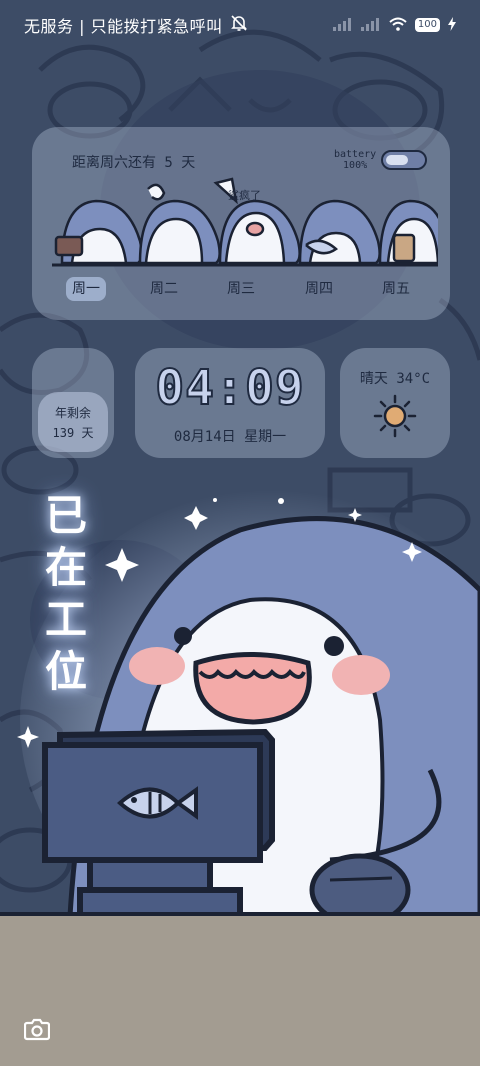 This screenshot has width=480, height=1066. I want to click on slogan-char: 已, so click(65, 515).